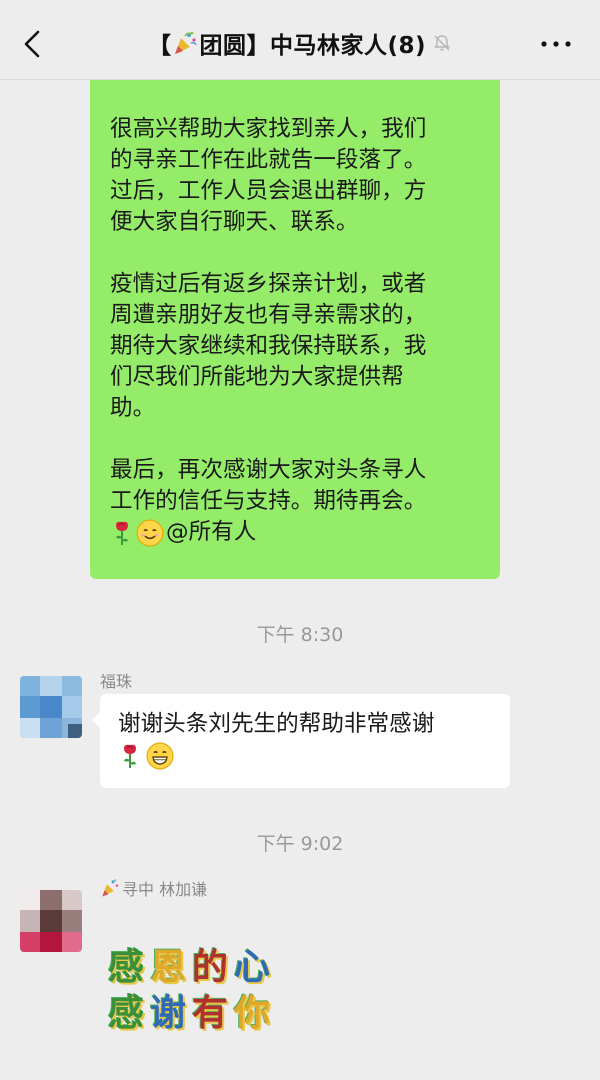  I want to click on chat-title: 【 团圆】中马林家人(8), so click(300, 43).